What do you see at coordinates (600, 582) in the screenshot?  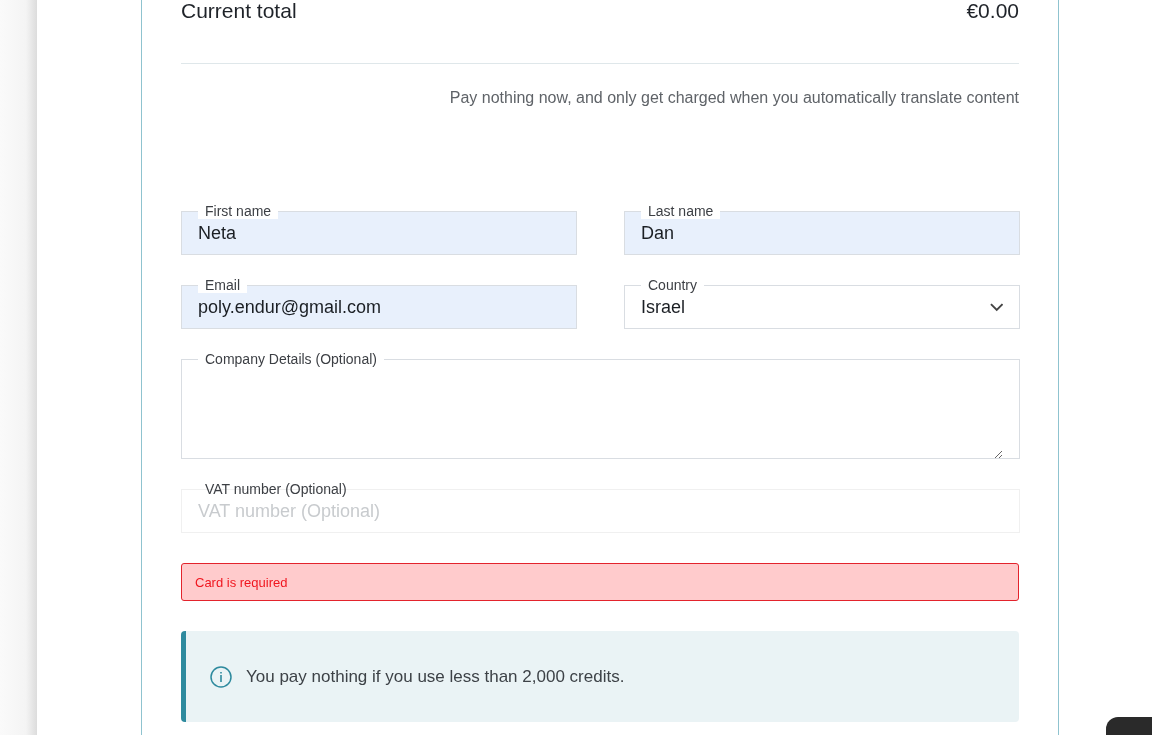 I see `error-message: Card is required` at bounding box center [600, 582].